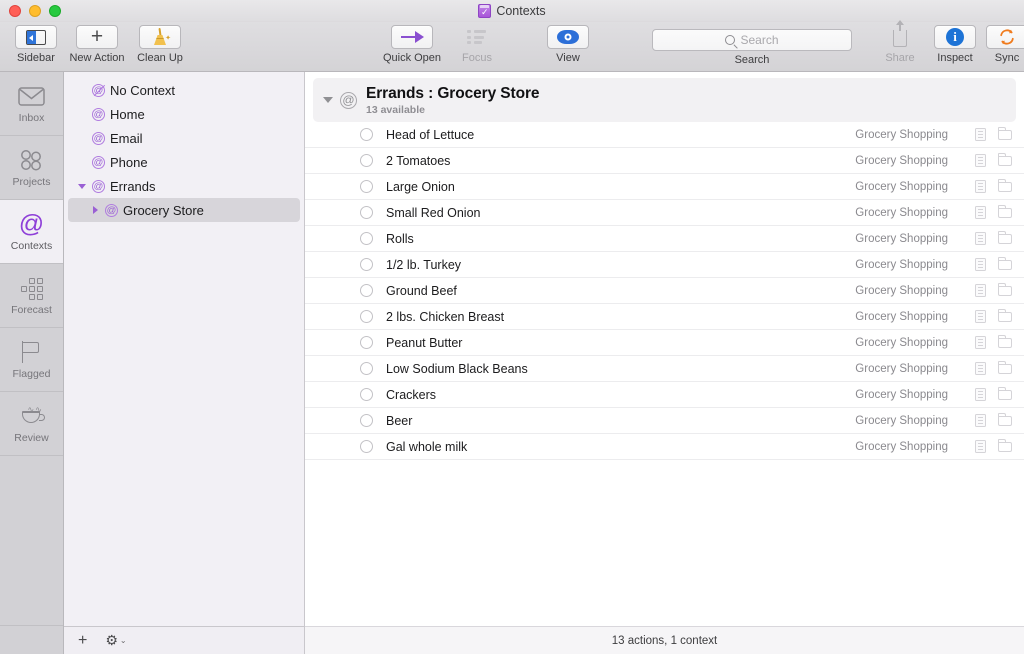 This screenshot has width=1024, height=654. I want to click on new-action-toolbar-button: + New Action, so click(97, 43).